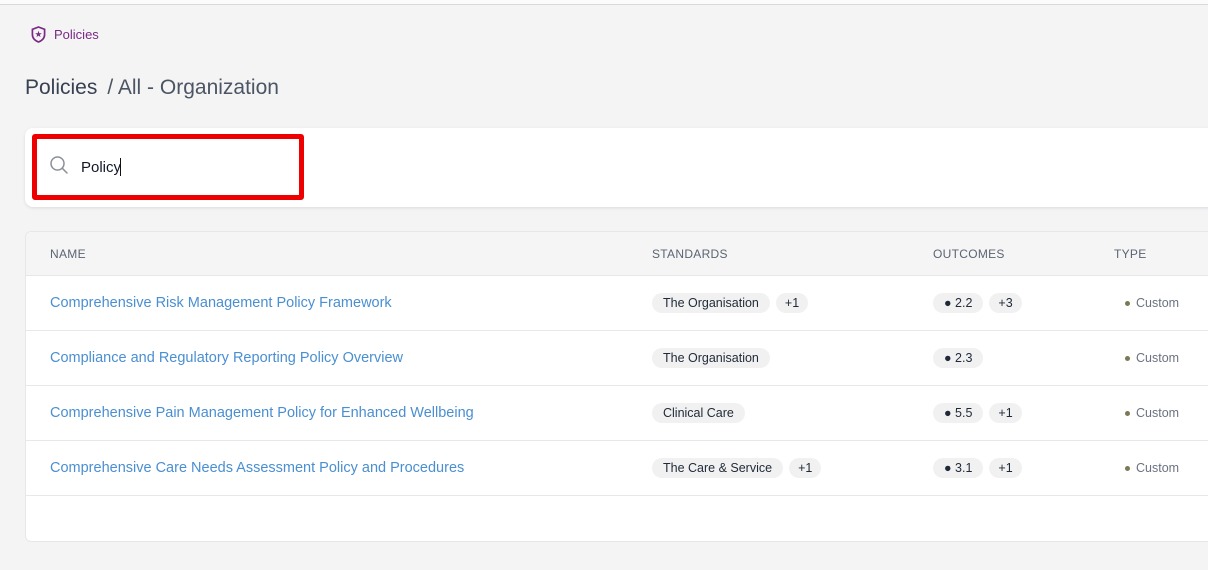 The image size is (1208, 570). What do you see at coordinates (193, 87) in the screenshot?
I see `page-title-scope: / All - Organization` at bounding box center [193, 87].